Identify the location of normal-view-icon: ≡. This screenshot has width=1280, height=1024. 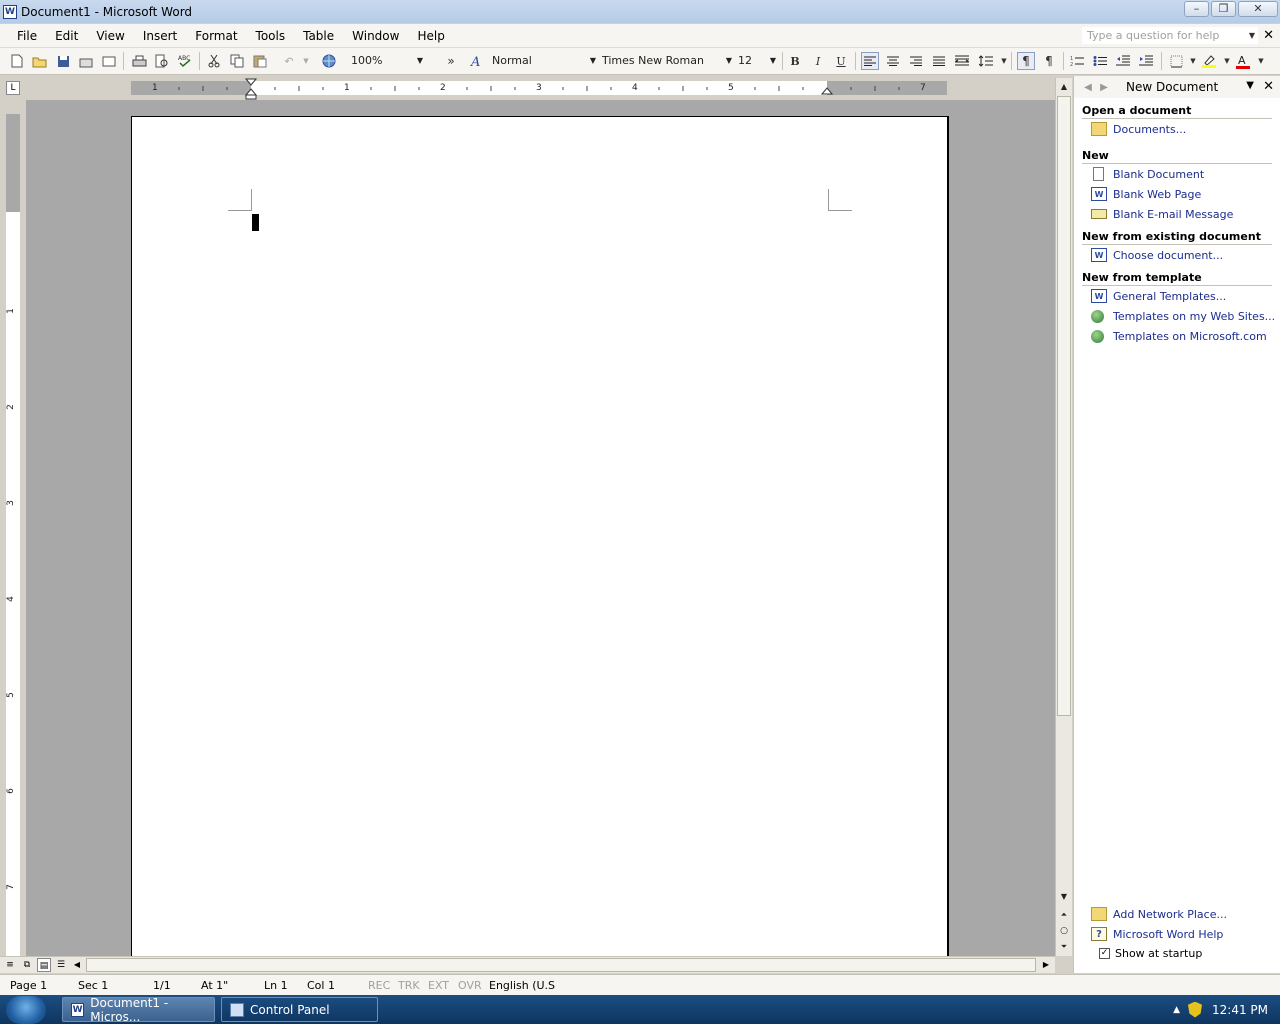
(10, 965).